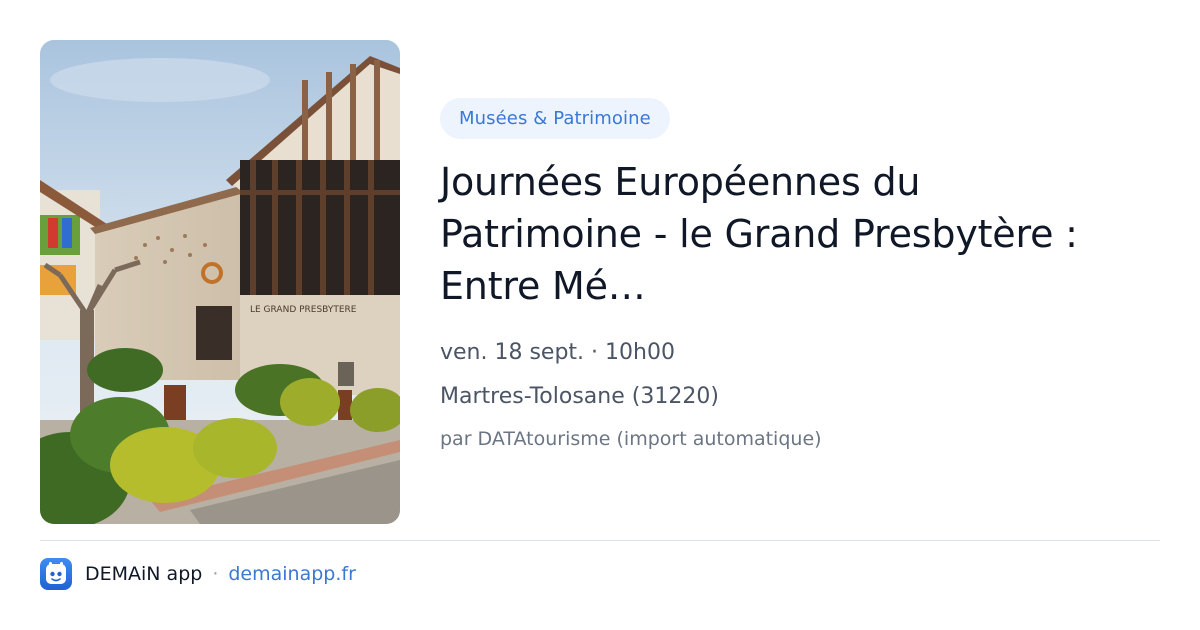  Describe the element at coordinates (557, 352) in the screenshot. I see `event-datetime: ven. 18 sept. · 10h00` at that location.